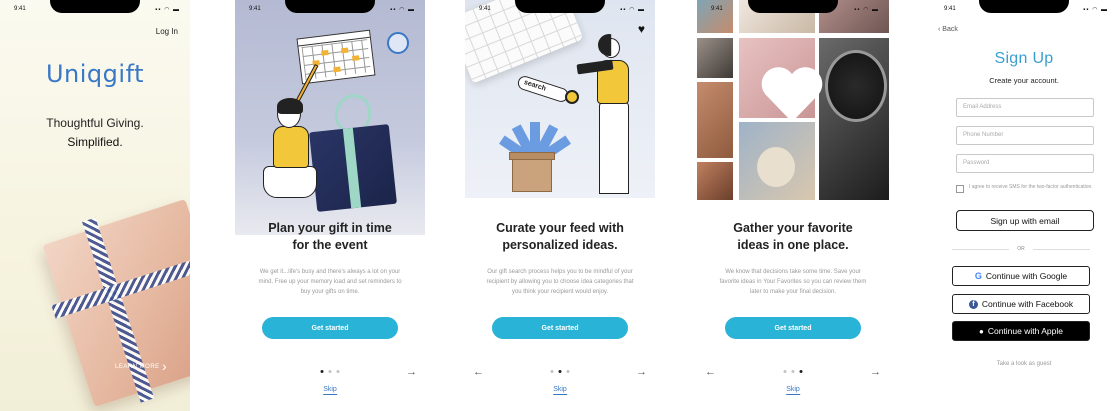 Image resolution: width=1118 pixels, height=411 pixels. Describe the element at coordinates (167, 31) in the screenshot. I see `login-link: Log In` at that location.